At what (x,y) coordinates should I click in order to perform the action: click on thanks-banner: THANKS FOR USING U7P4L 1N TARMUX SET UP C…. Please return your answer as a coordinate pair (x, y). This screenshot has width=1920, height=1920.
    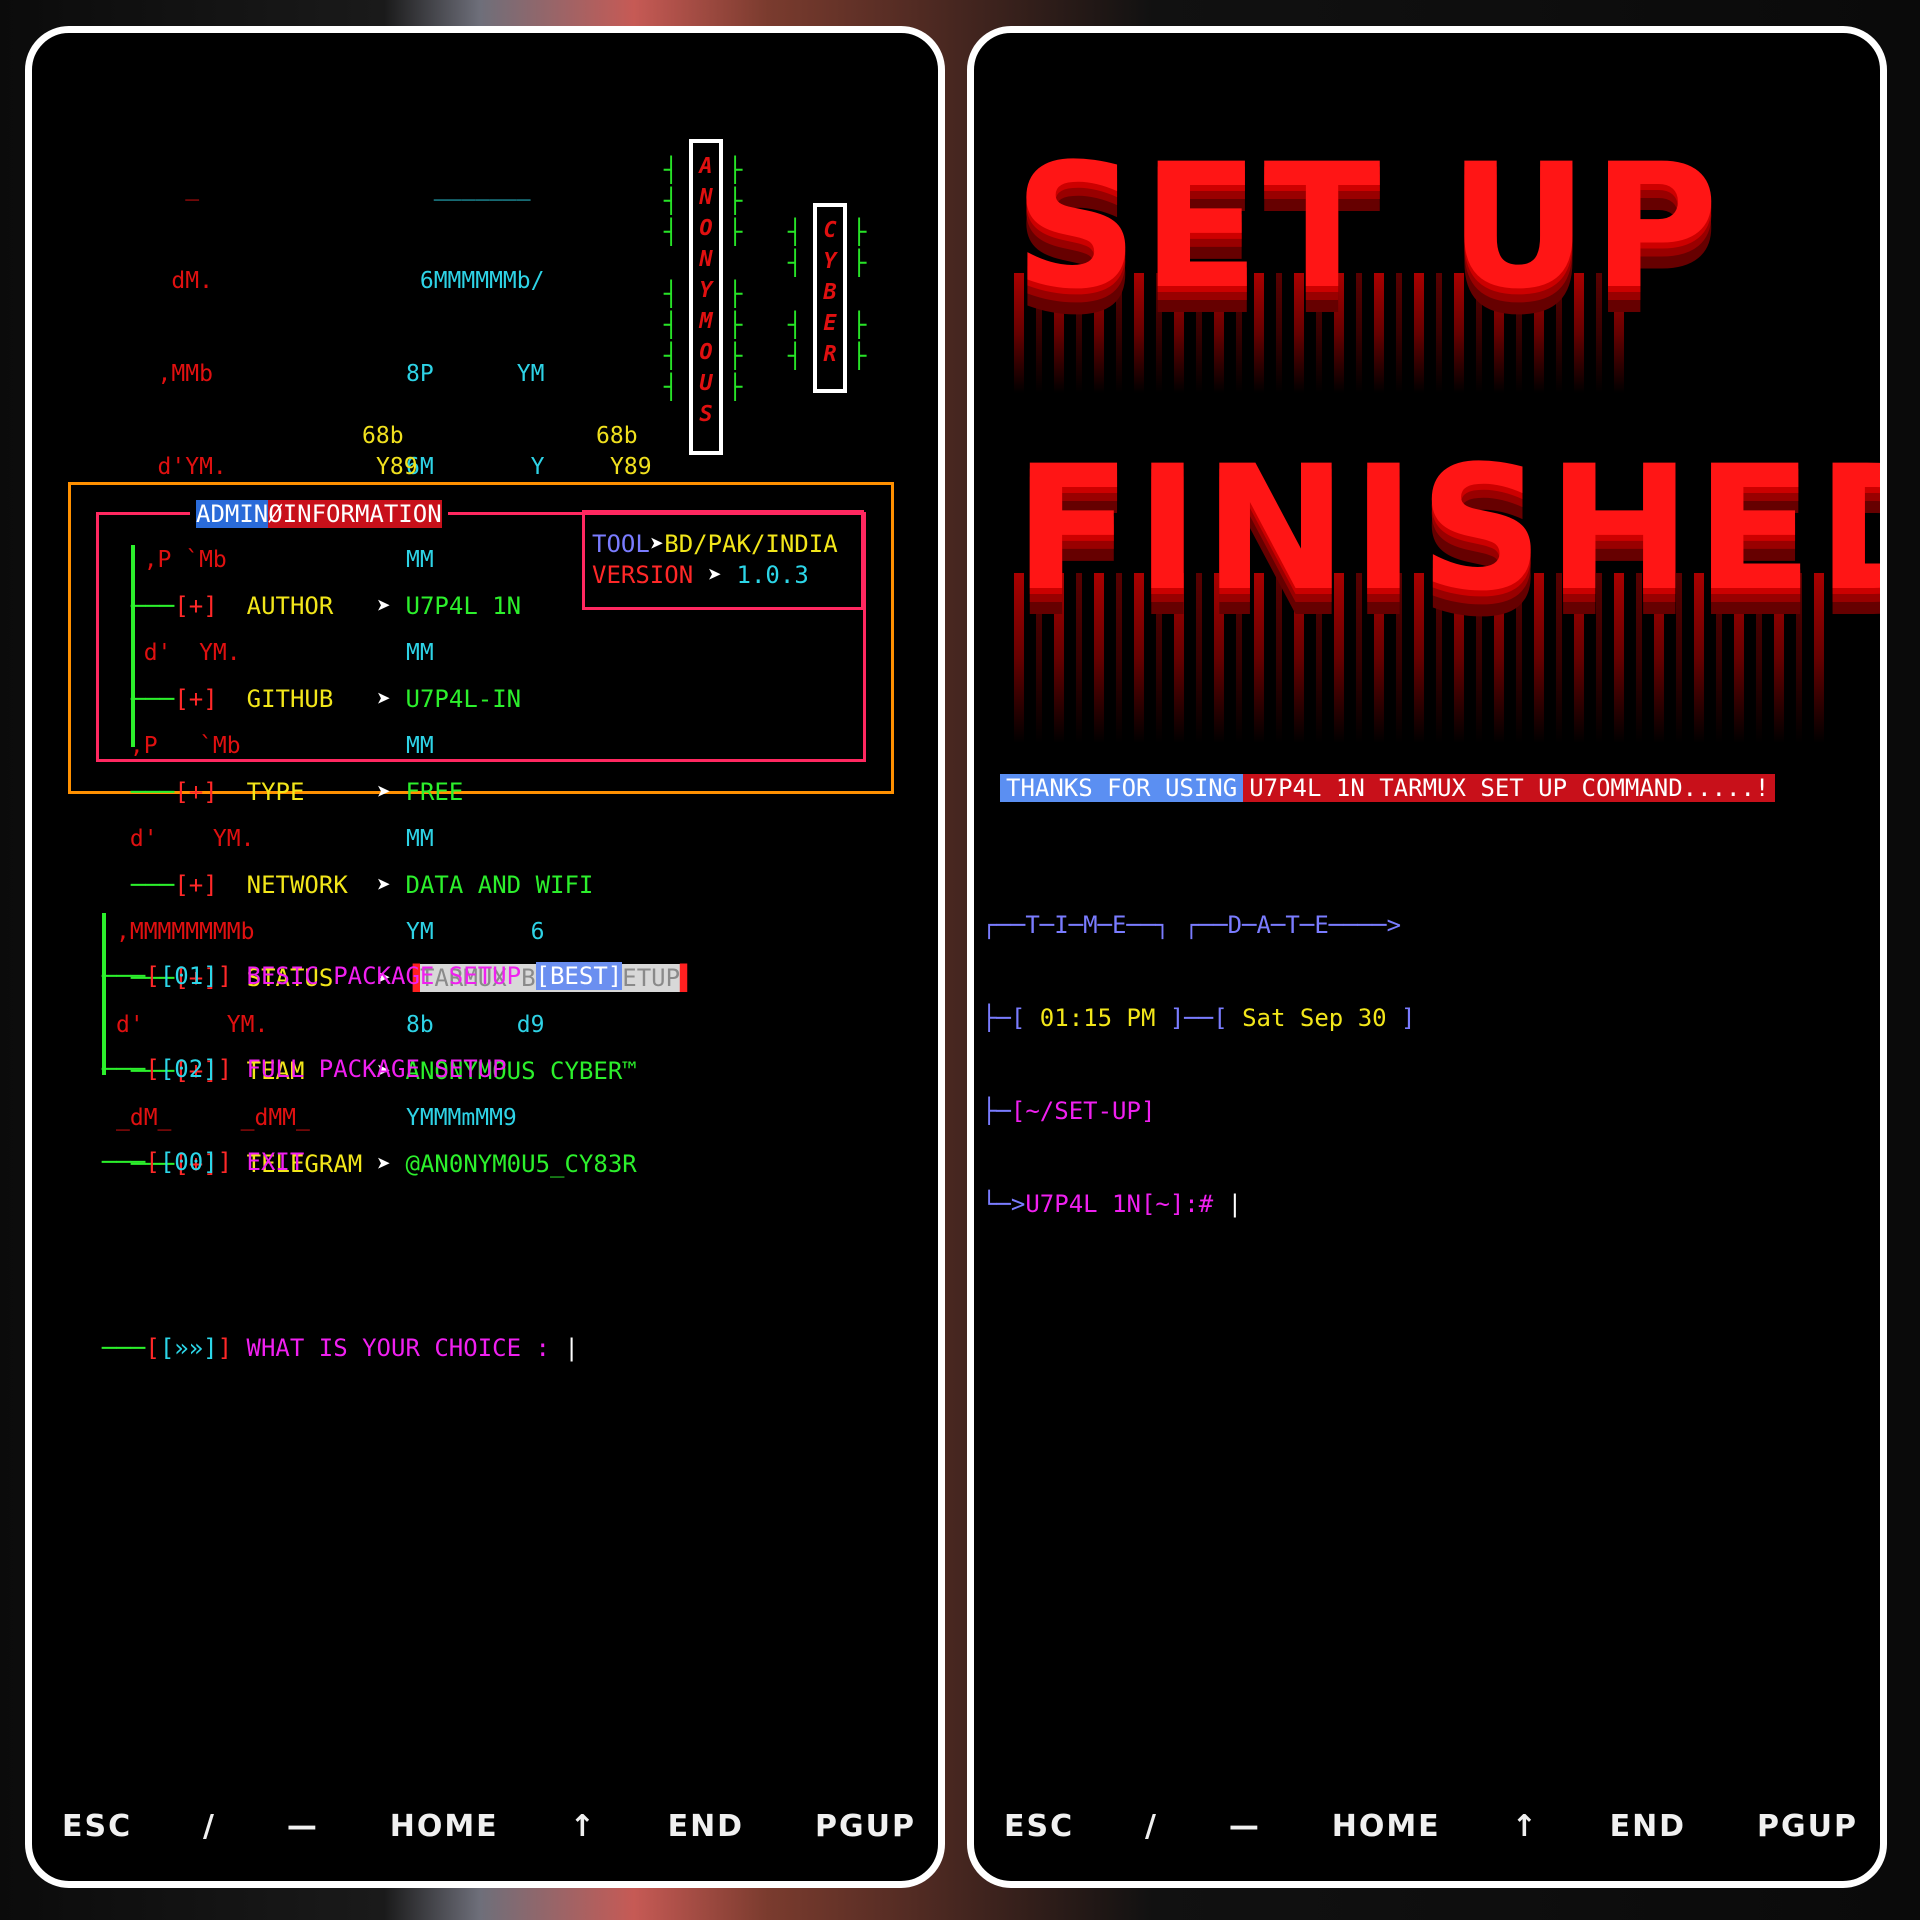
    Looking at the image, I should click on (1388, 788).